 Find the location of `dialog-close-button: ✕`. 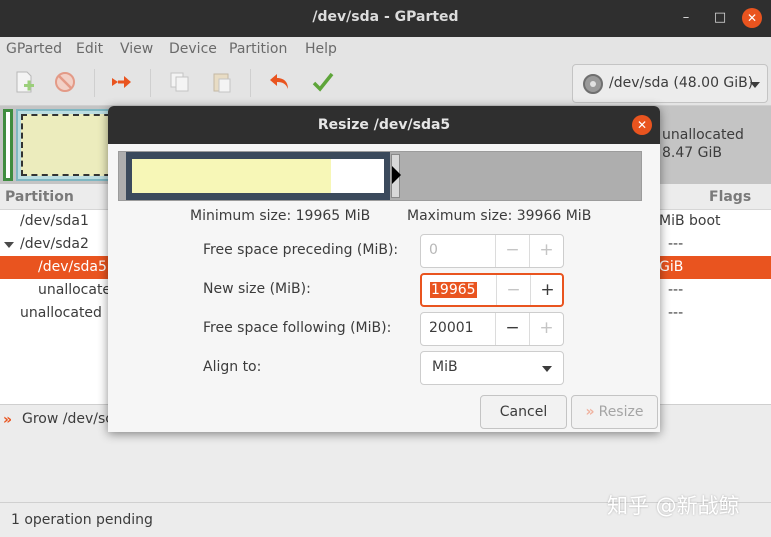

dialog-close-button: ✕ is located at coordinates (642, 125).